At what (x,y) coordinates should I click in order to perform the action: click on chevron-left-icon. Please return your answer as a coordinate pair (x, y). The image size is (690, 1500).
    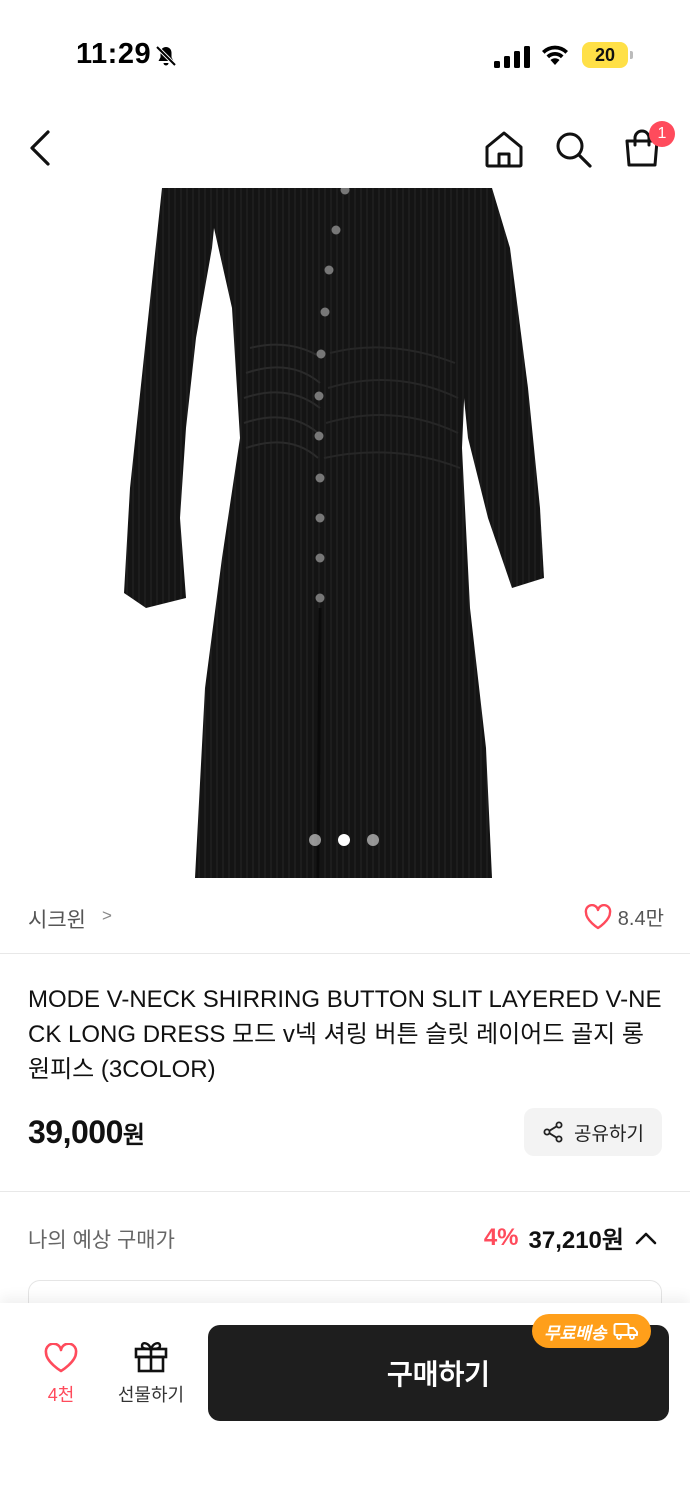
    Looking at the image, I should click on (40, 148).